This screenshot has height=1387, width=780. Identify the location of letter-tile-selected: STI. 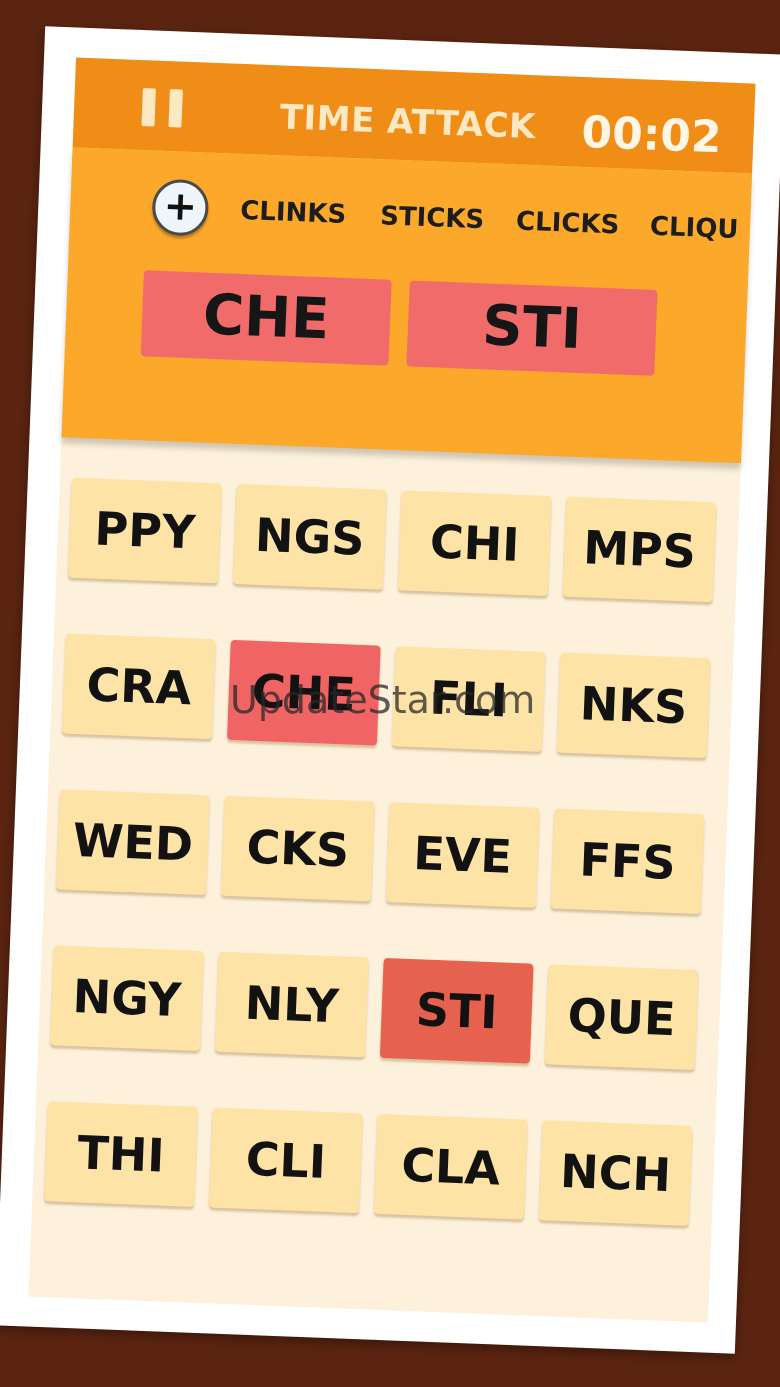
(456, 1010).